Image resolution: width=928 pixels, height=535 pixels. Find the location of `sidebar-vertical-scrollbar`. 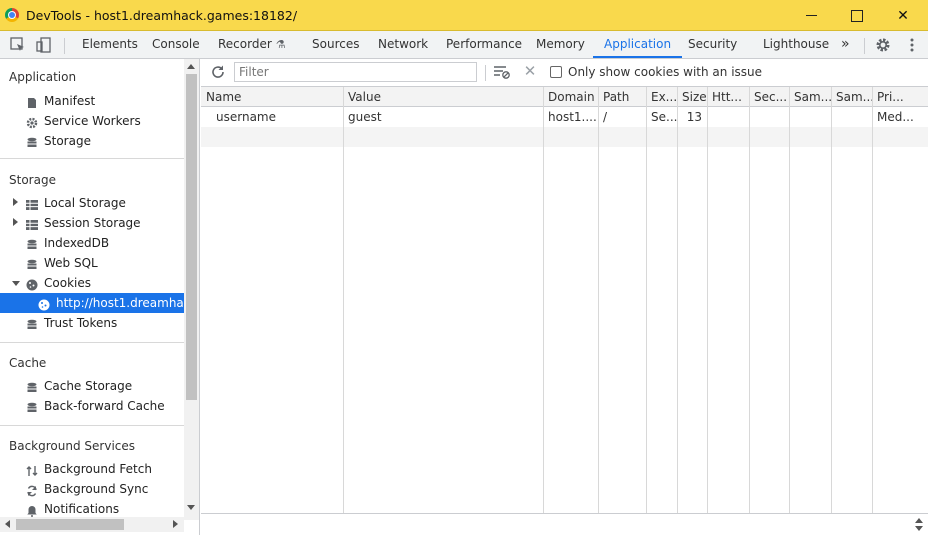

sidebar-vertical-scrollbar is located at coordinates (191, 289).